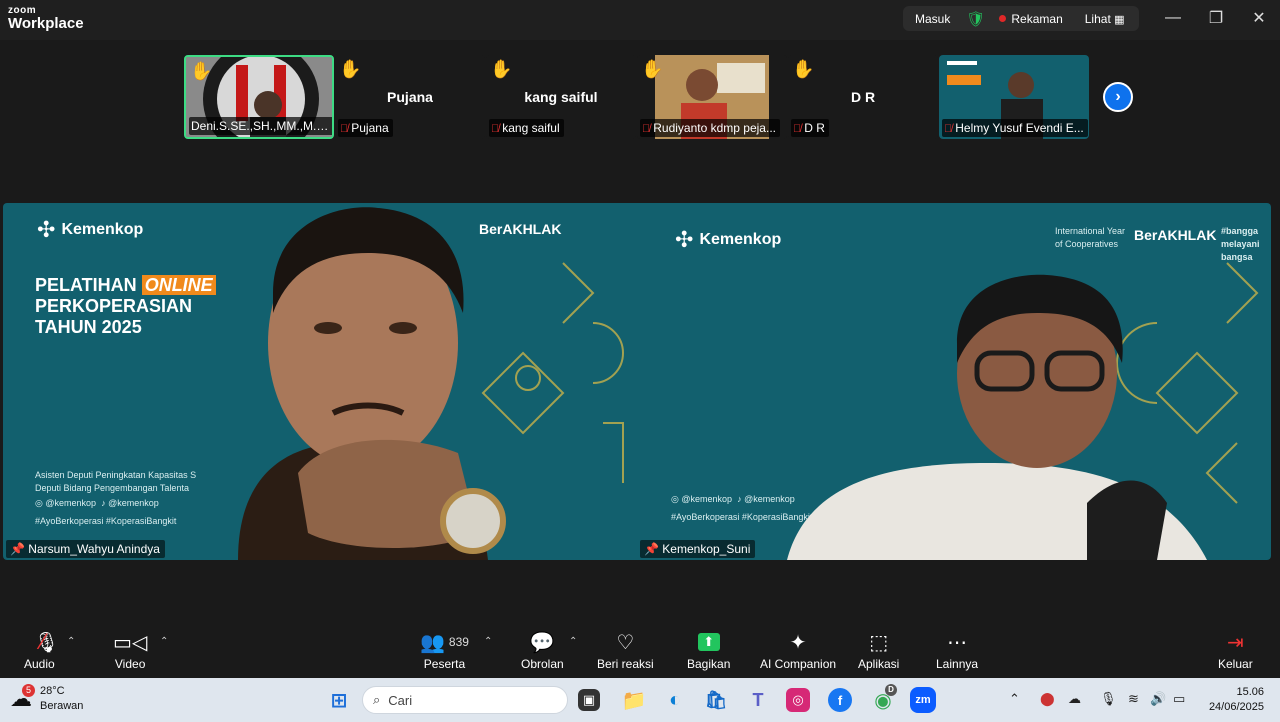 Image resolution: width=1280 pixels, height=722 pixels. Describe the element at coordinates (1074, 699) in the screenshot. I see `cloud-off-icon: ☁` at that location.